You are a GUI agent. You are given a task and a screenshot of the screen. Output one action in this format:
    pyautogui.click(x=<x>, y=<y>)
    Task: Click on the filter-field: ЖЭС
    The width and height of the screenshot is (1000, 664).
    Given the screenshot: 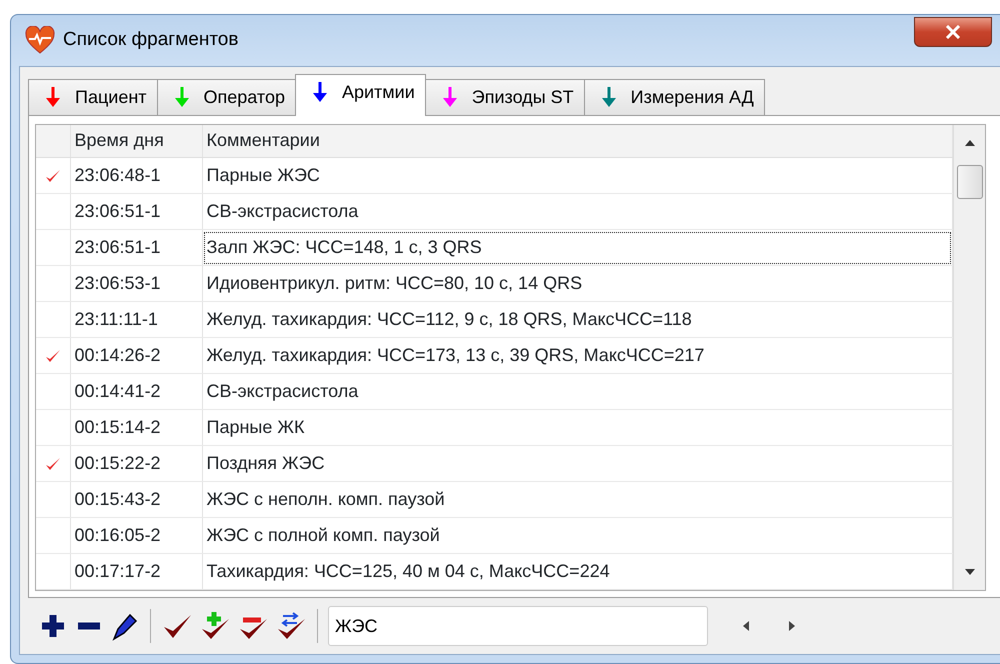 What is the action you would take?
    pyautogui.click(x=518, y=626)
    